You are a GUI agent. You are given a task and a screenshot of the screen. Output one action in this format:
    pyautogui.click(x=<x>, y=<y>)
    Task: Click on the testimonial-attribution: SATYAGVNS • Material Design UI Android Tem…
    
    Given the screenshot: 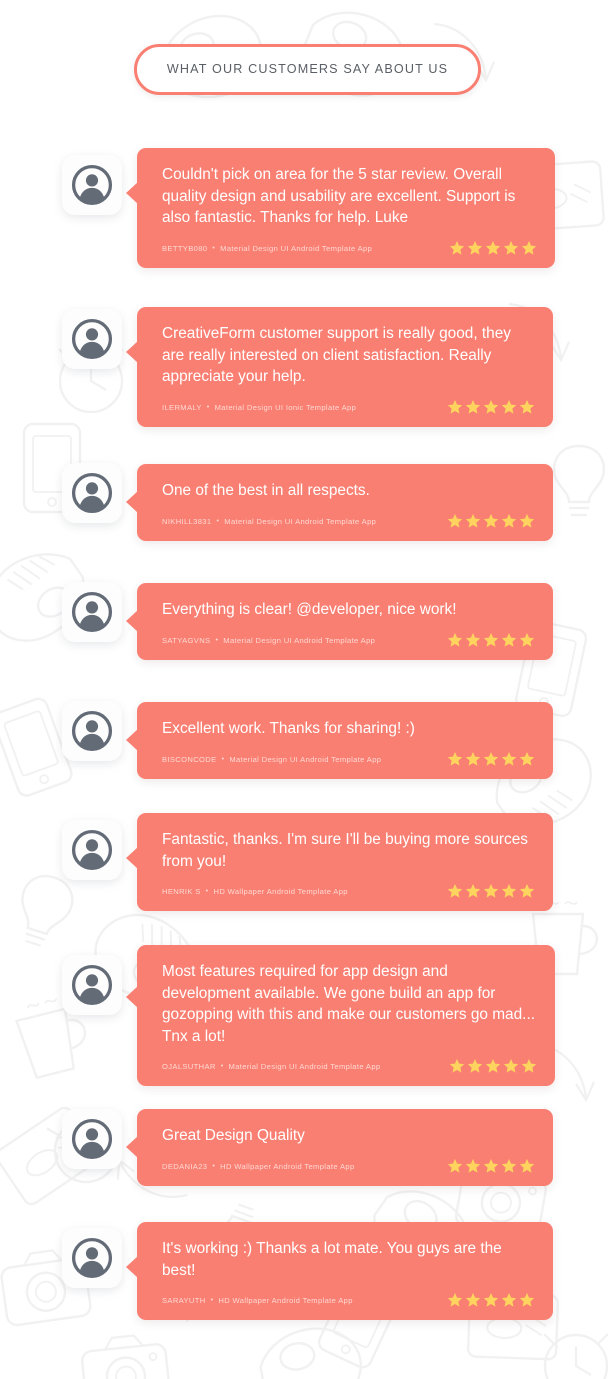 What is the action you would take?
    pyautogui.click(x=268, y=642)
    